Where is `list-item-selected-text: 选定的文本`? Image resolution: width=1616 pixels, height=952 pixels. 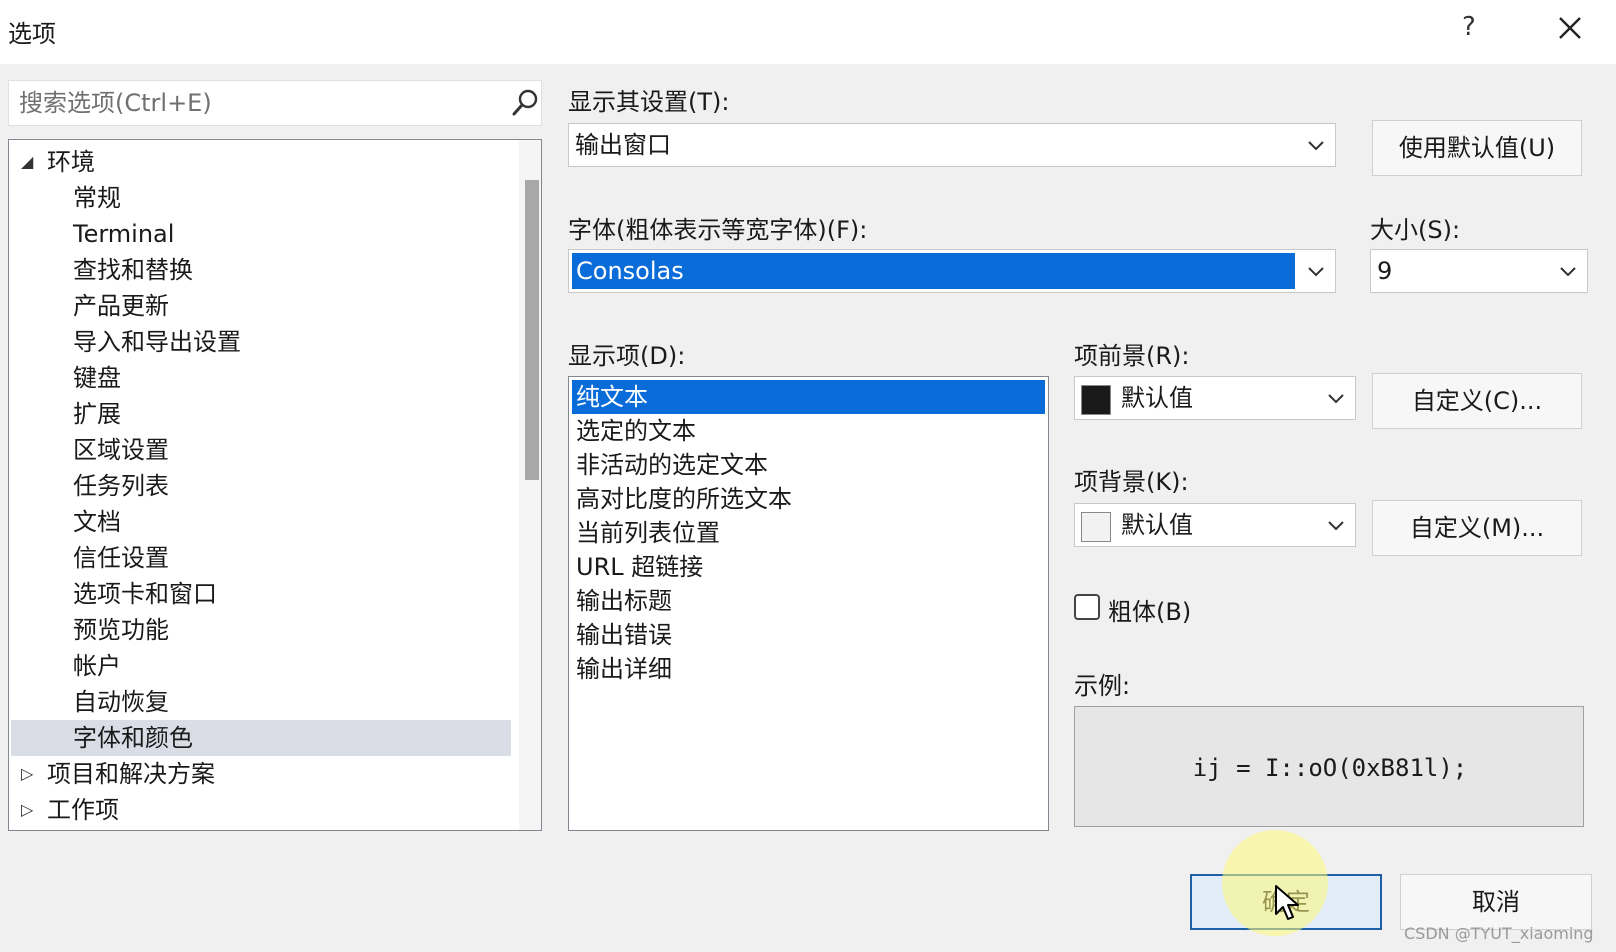
list-item-selected-text: 选定的文本 is located at coordinates (808, 431).